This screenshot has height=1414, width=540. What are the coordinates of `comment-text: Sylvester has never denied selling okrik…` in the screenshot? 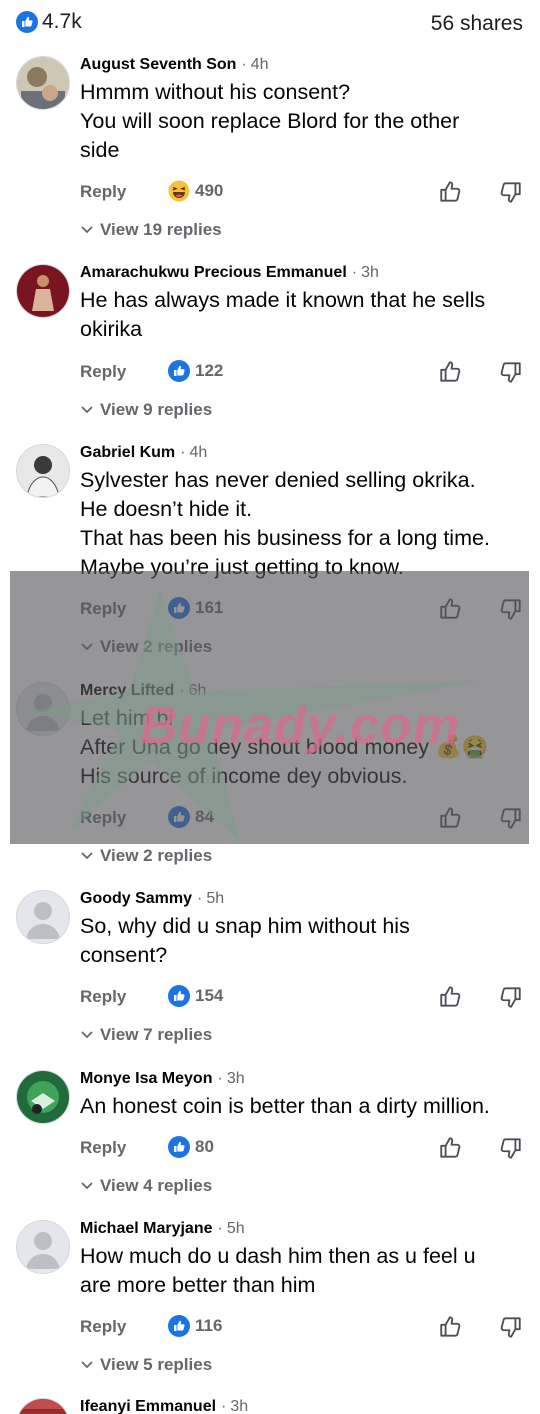 It's located at (305, 524).